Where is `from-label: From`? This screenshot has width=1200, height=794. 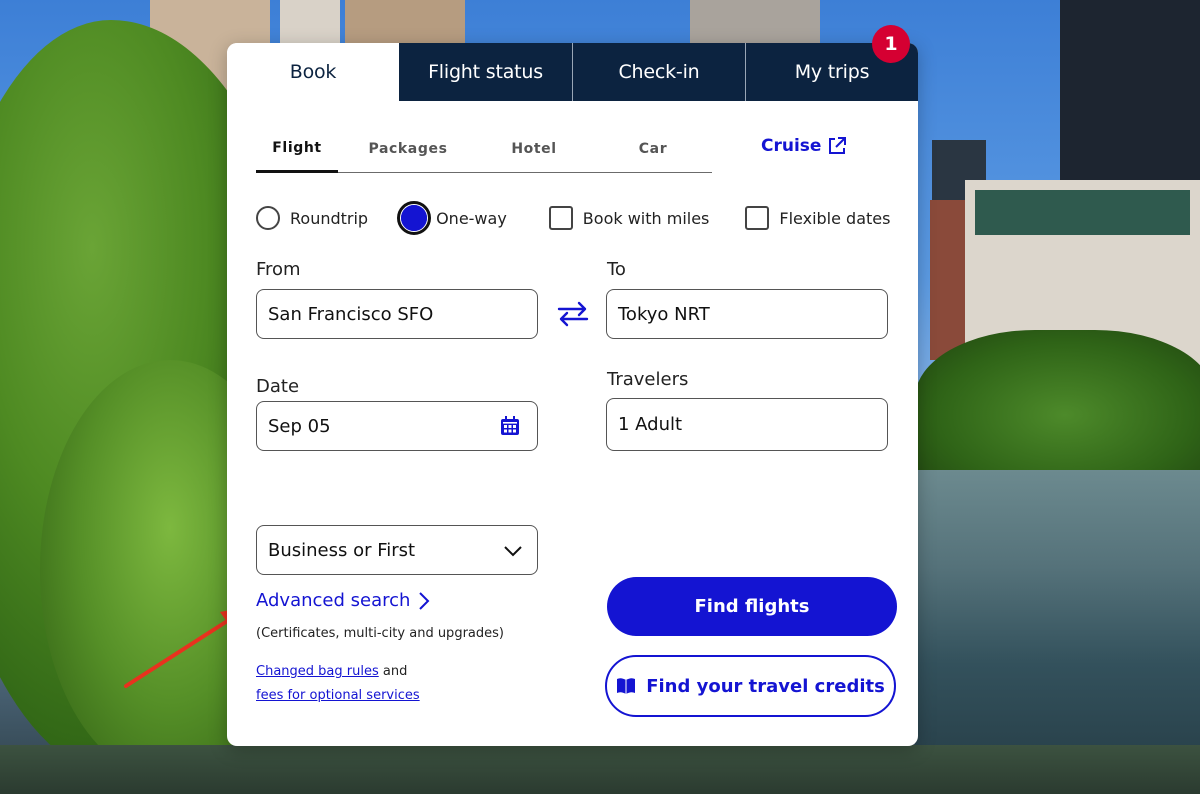
from-label: From is located at coordinates (278, 269).